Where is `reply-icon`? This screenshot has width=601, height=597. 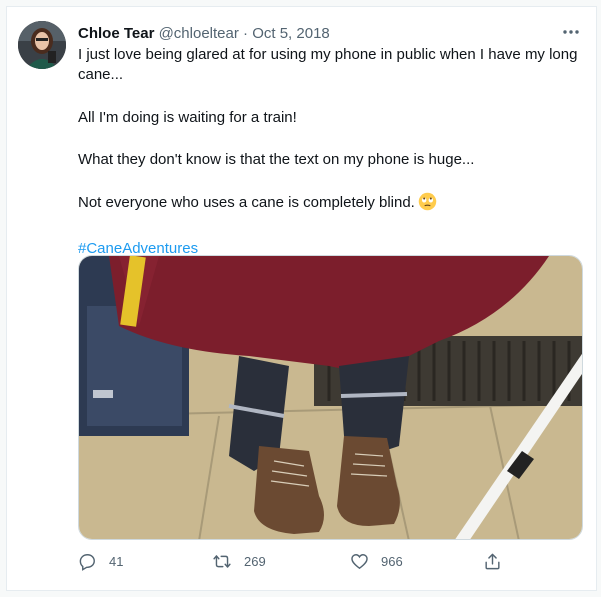
reply-icon is located at coordinates (87, 562).